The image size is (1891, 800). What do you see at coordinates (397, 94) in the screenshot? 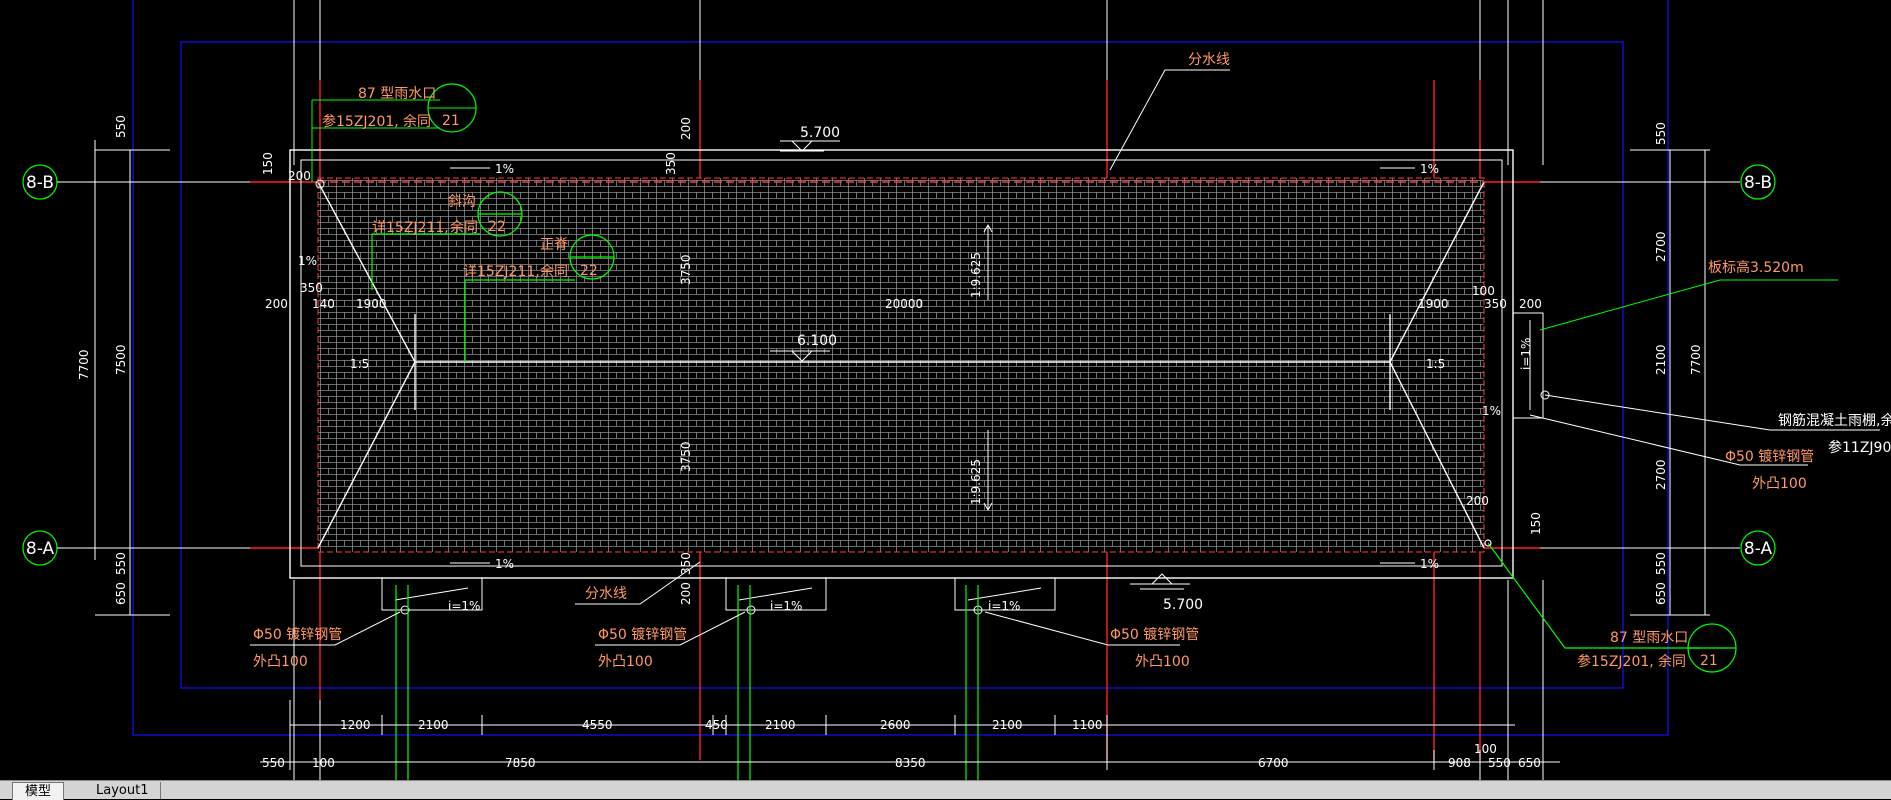
I see `drain-top-title: 87 型雨水口` at bounding box center [397, 94].